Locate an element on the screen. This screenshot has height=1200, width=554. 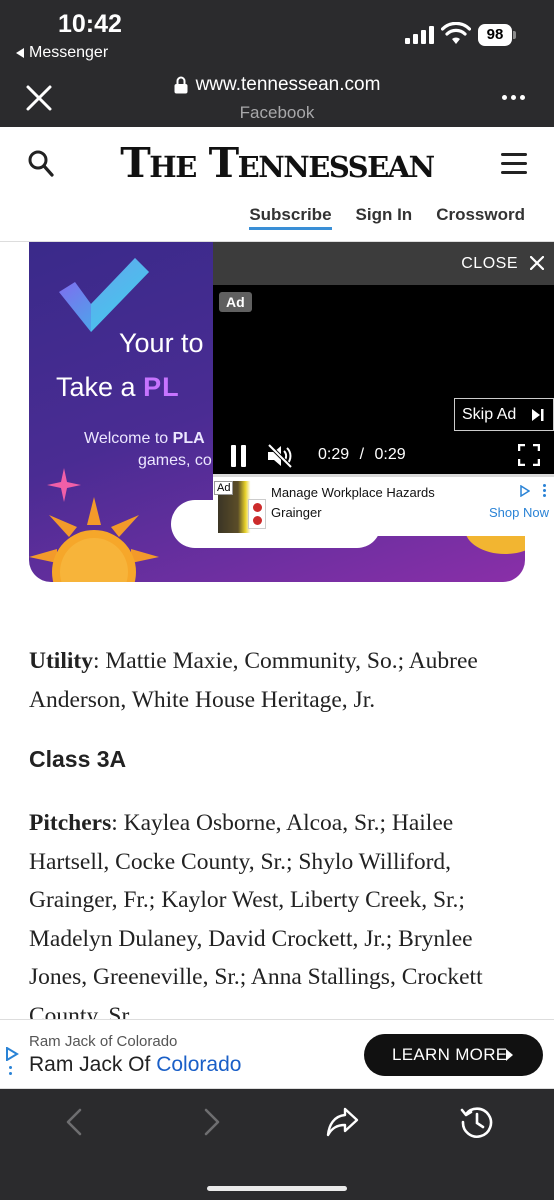
skip-ad-label: Skip Ad is located at coordinates (489, 414).